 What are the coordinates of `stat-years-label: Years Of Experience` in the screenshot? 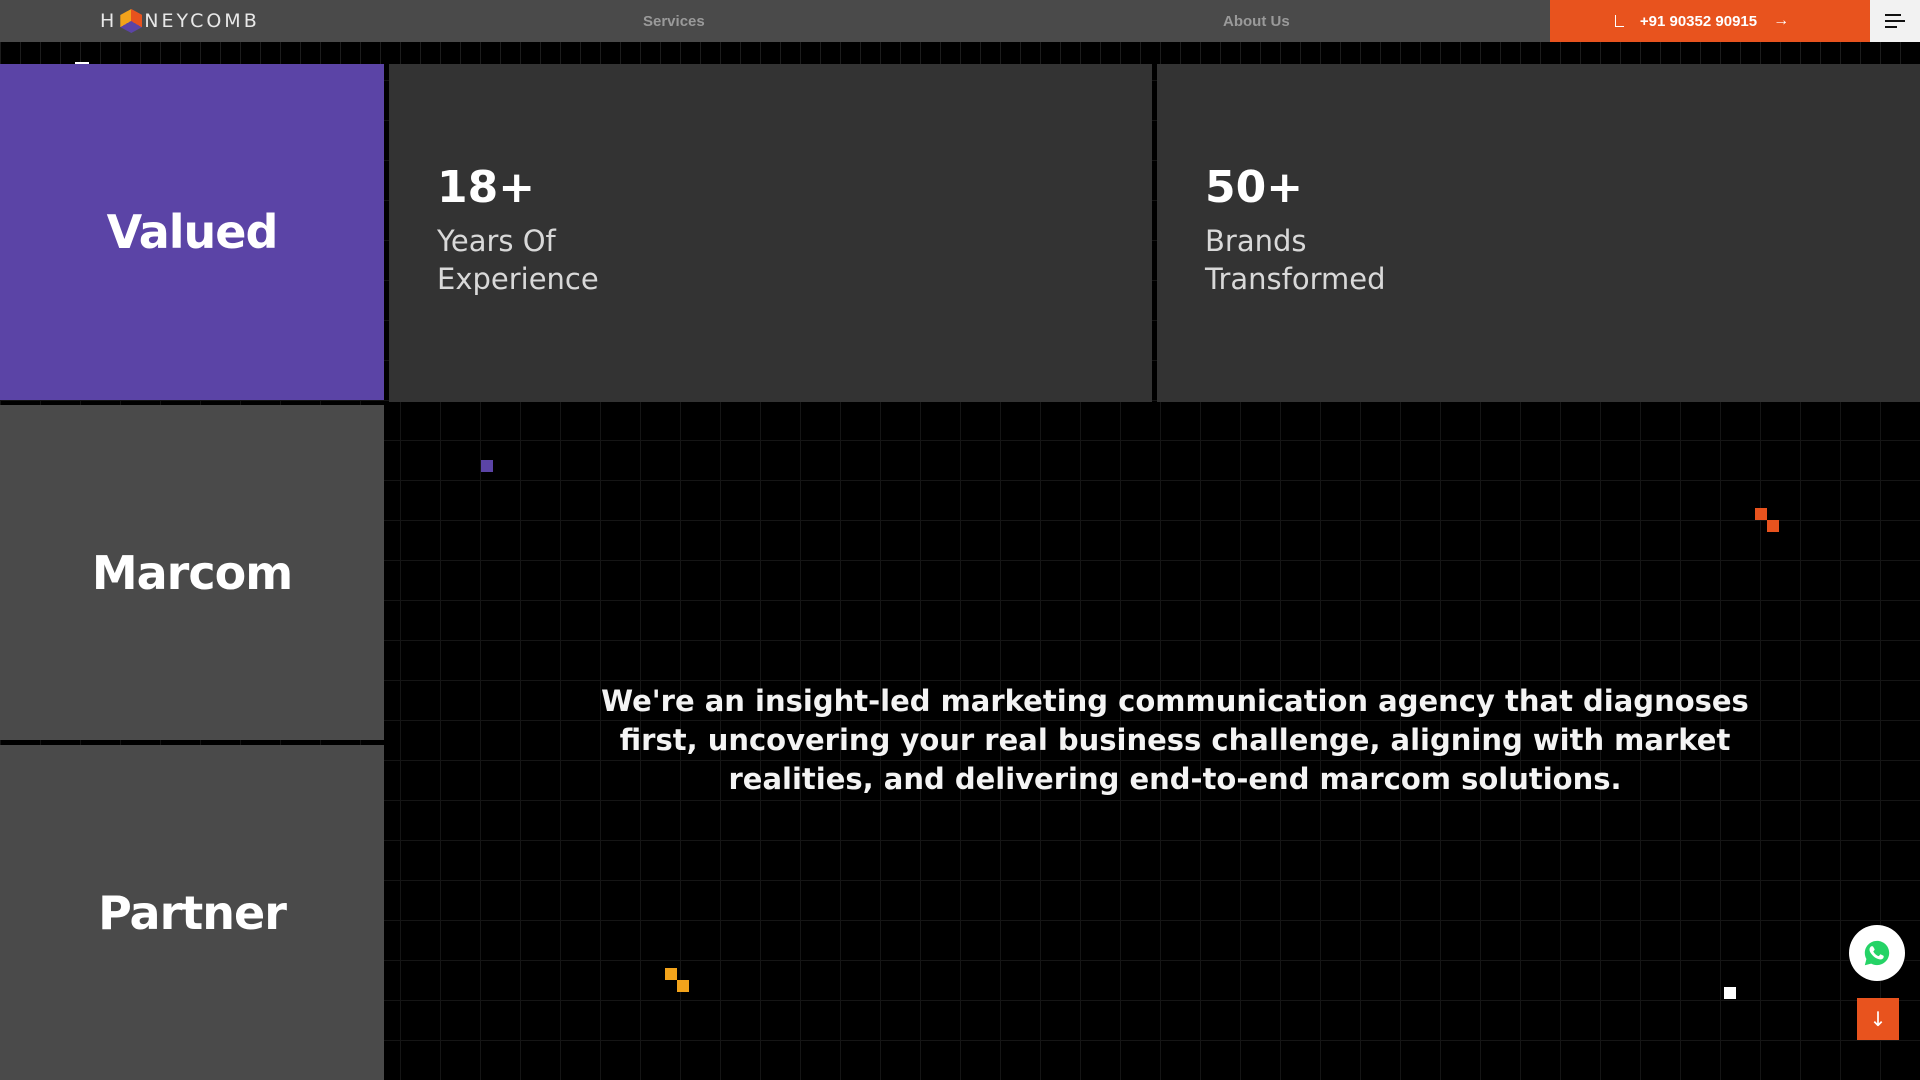 It's located at (518, 260).